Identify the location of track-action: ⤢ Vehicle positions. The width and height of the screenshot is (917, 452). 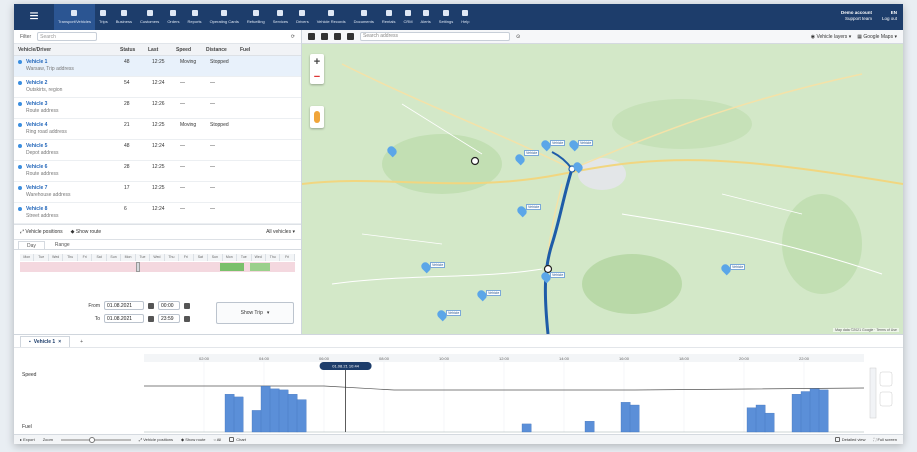
(41, 232).